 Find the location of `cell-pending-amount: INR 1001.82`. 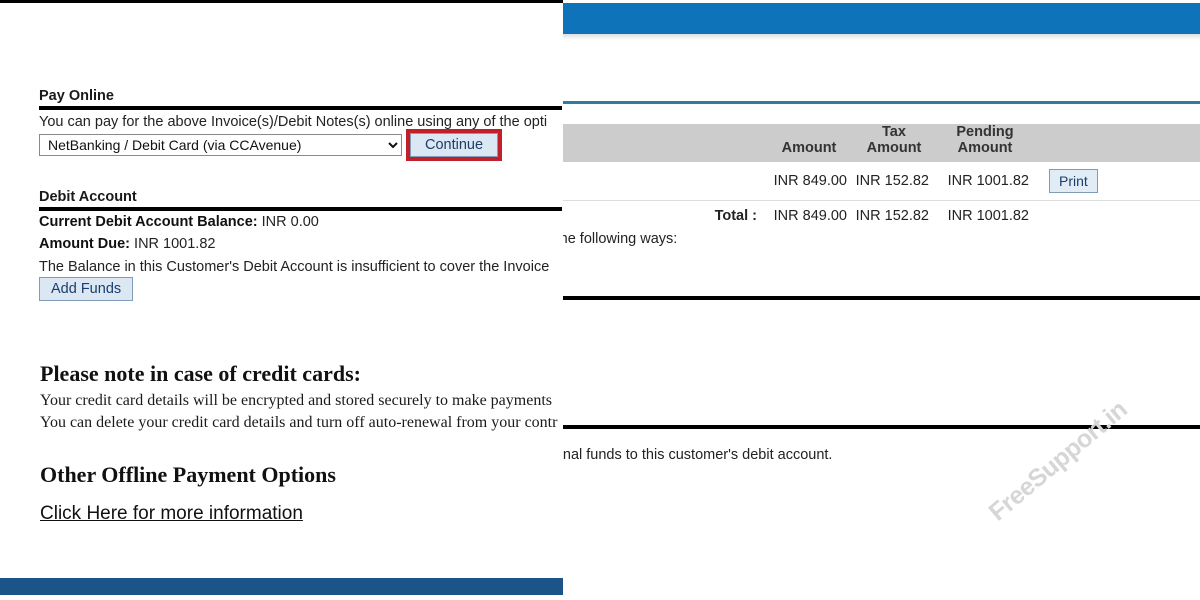

cell-pending-amount: INR 1001.82 is located at coordinates (988, 181).